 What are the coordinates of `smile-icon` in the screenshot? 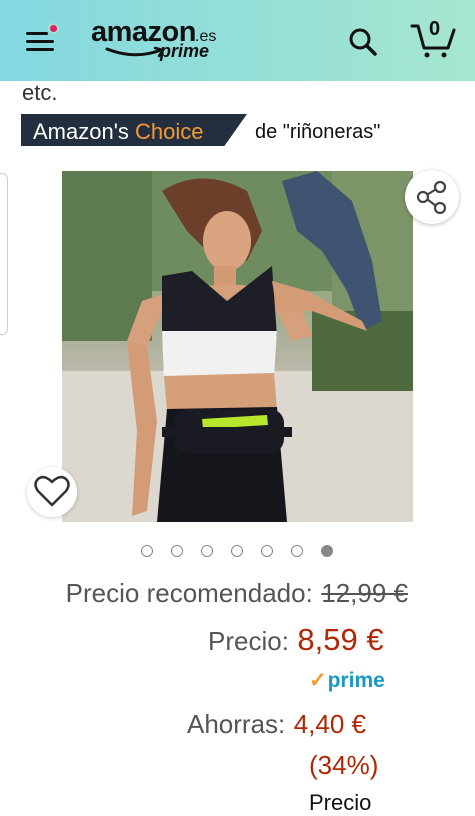 It's located at (135, 52).